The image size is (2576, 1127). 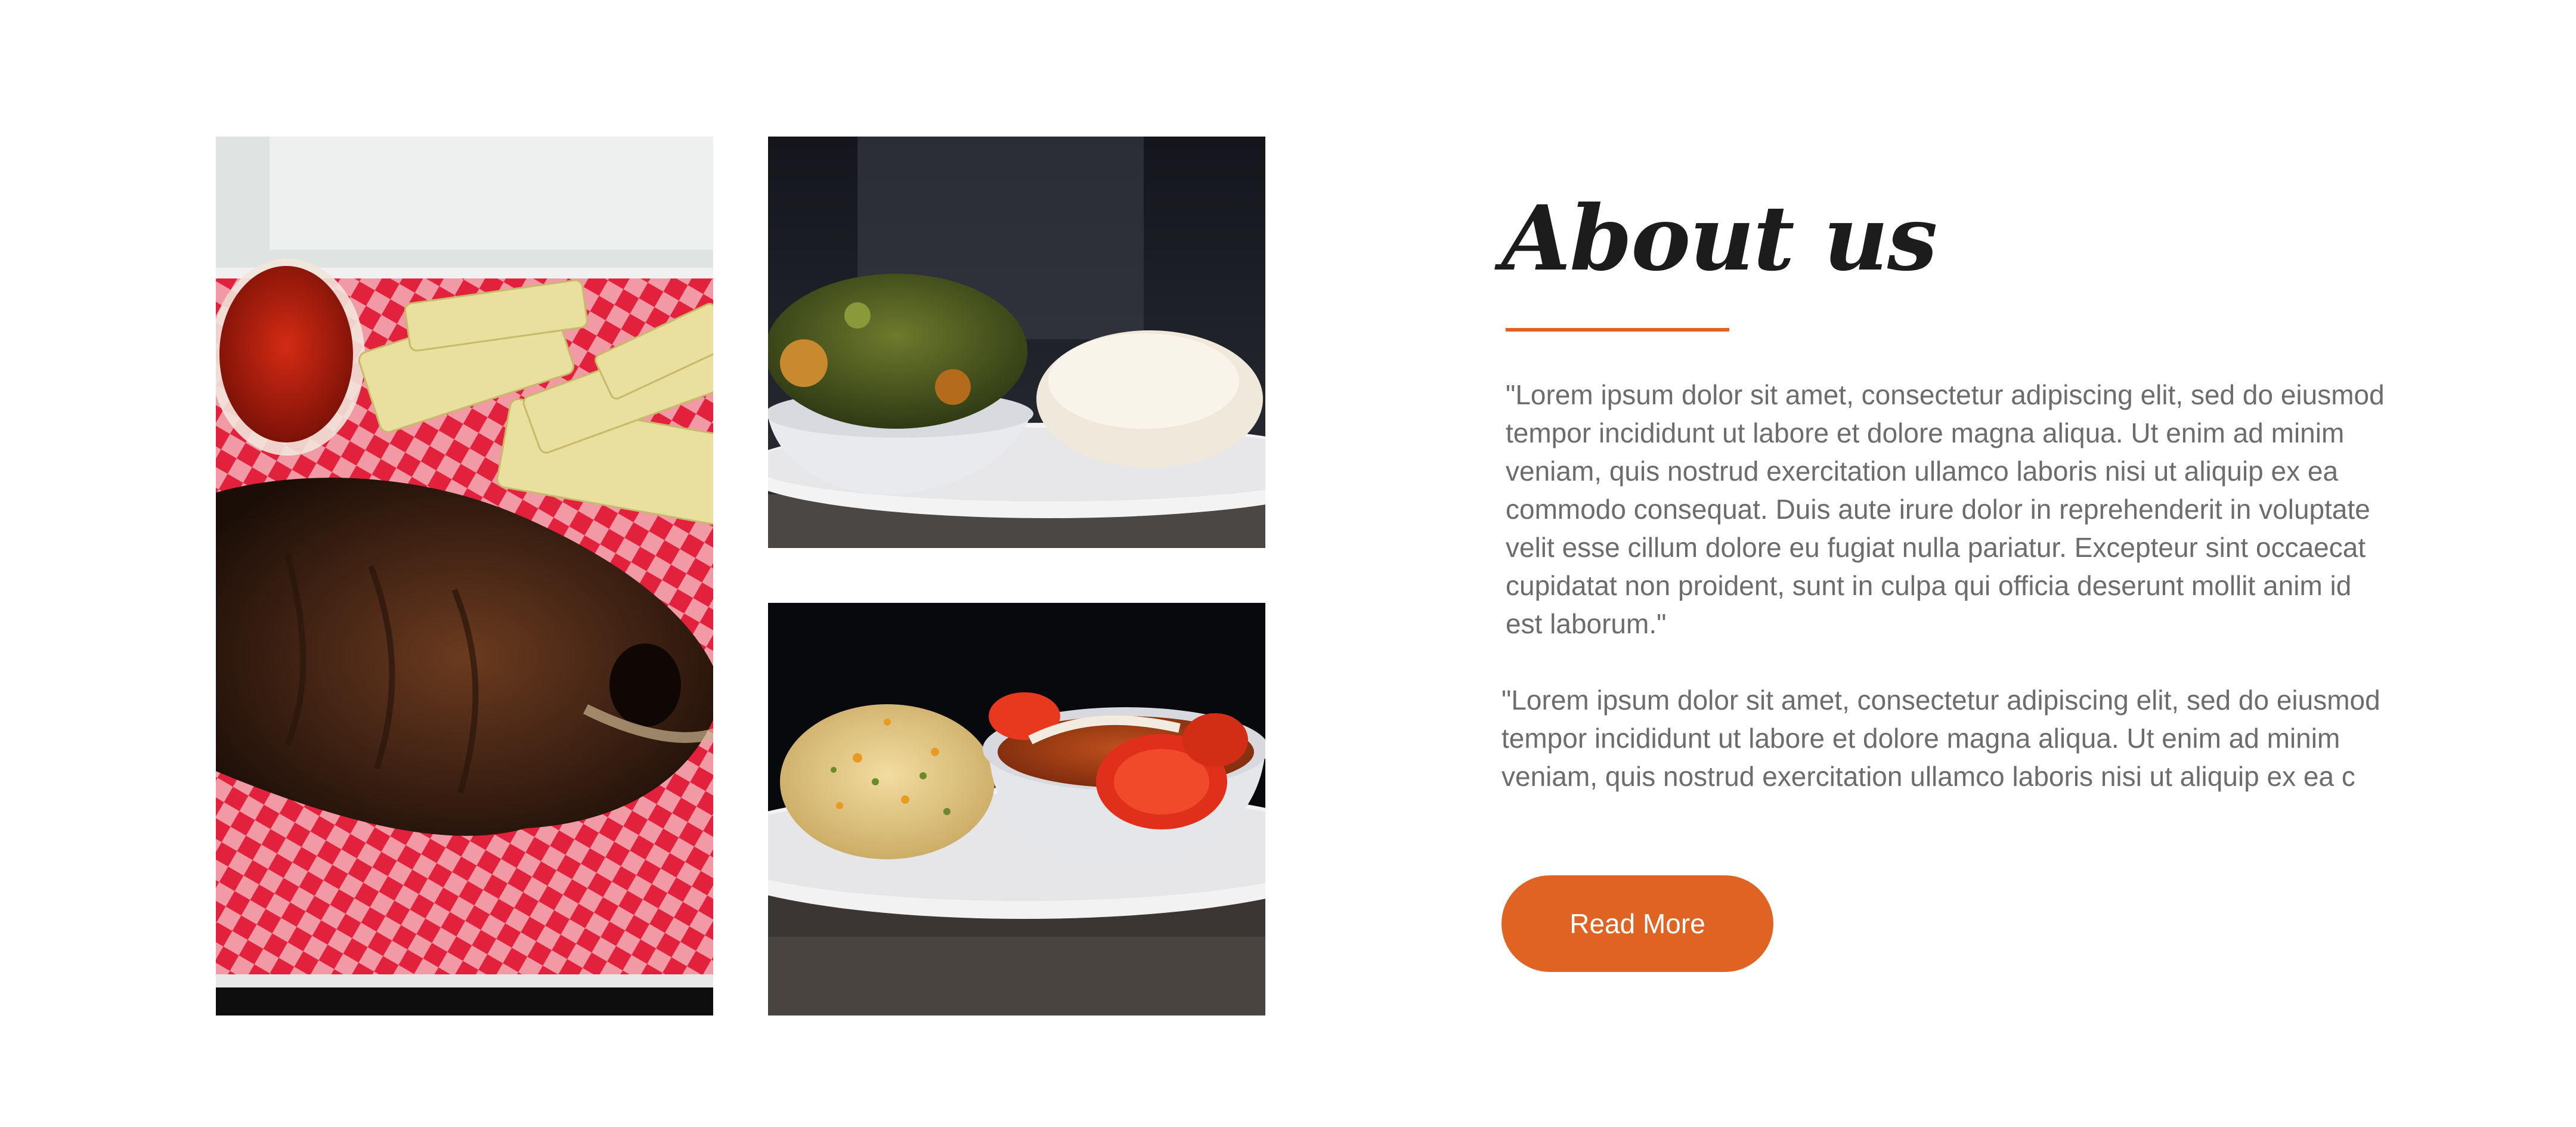 What do you see at coordinates (1617, 330) in the screenshot?
I see `title-underline` at bounding box center [1617, 330].